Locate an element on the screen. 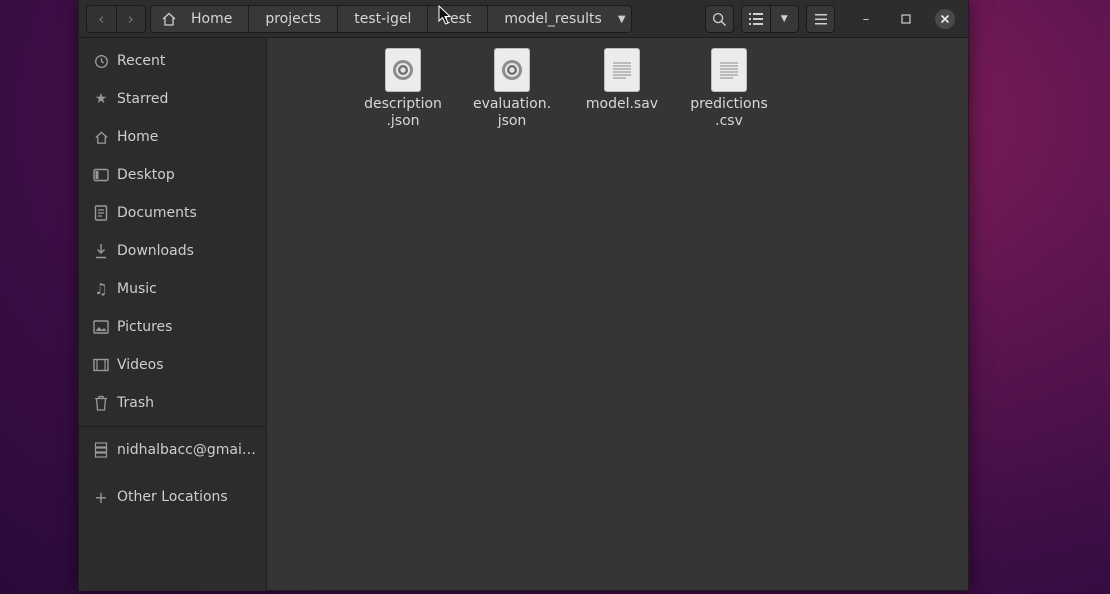 The image size is (1110, 594). file-name-line: predictions is located at coordinates (729, 104).